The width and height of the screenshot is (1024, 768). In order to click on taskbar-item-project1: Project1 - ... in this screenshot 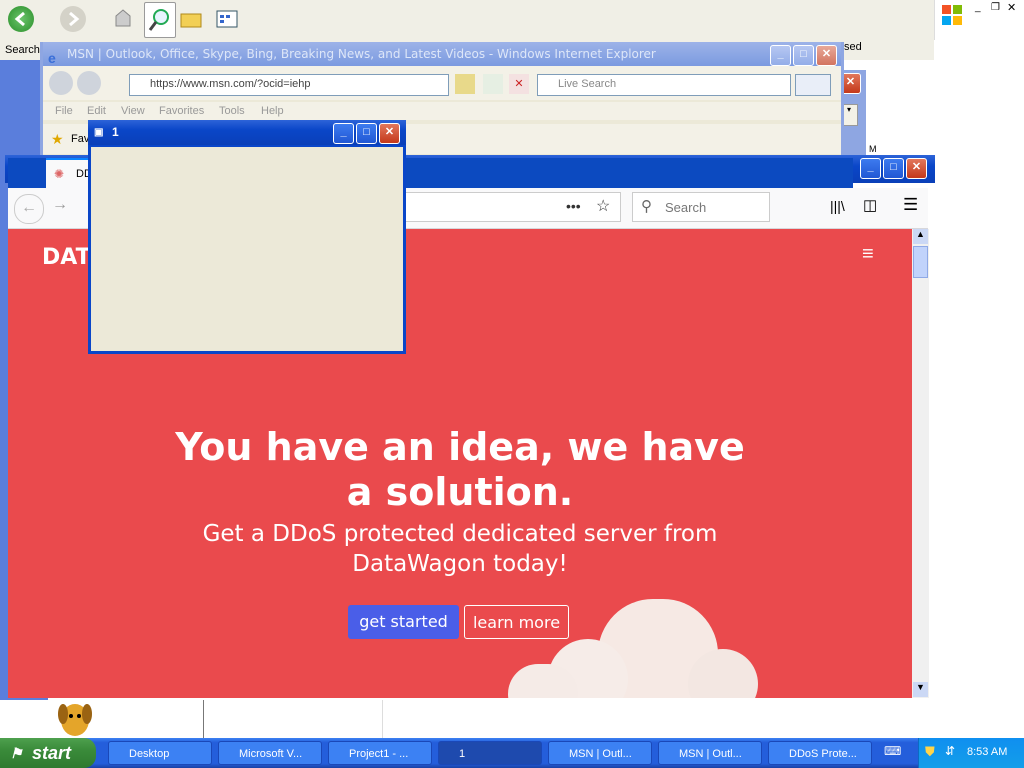, I will do `click(380, 753)`.